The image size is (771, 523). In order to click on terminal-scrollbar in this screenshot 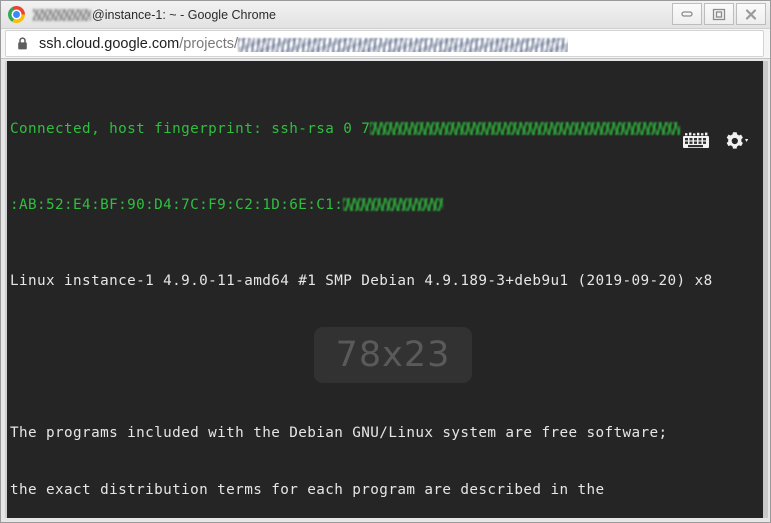, I will do `click(765, 289)`.